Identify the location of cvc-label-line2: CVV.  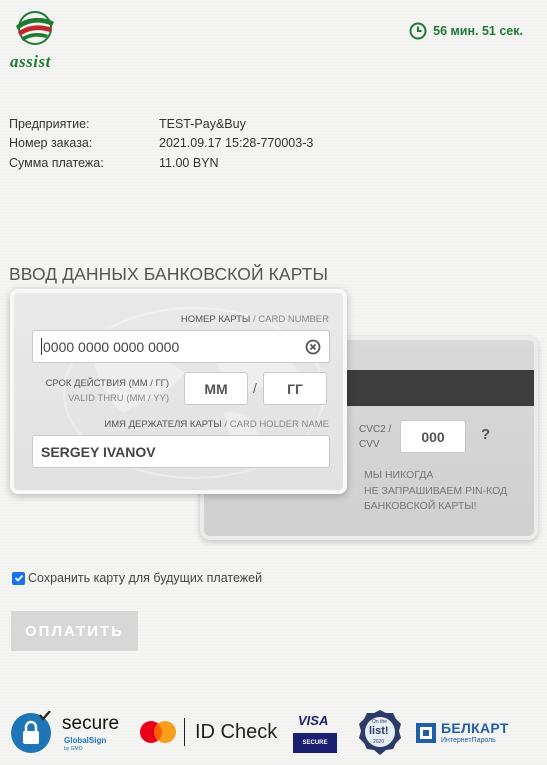
(369, 444).